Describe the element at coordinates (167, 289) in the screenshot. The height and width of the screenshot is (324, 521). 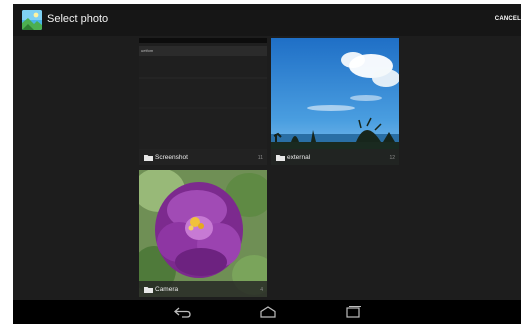
I see `album-name: Camera` at that location.